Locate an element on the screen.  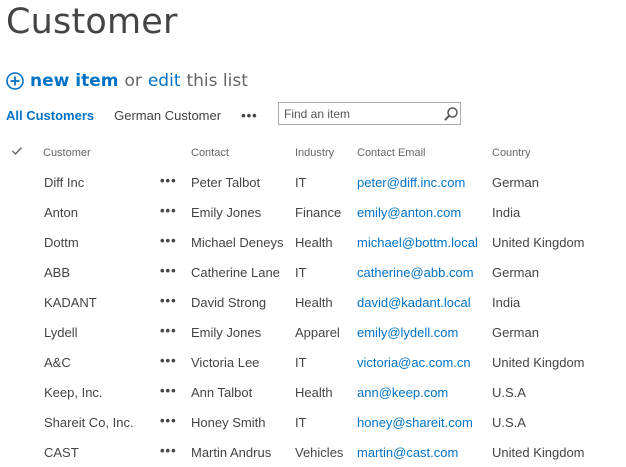
contact-email-link: ann@keep.com is located at coordinates (402, 392).